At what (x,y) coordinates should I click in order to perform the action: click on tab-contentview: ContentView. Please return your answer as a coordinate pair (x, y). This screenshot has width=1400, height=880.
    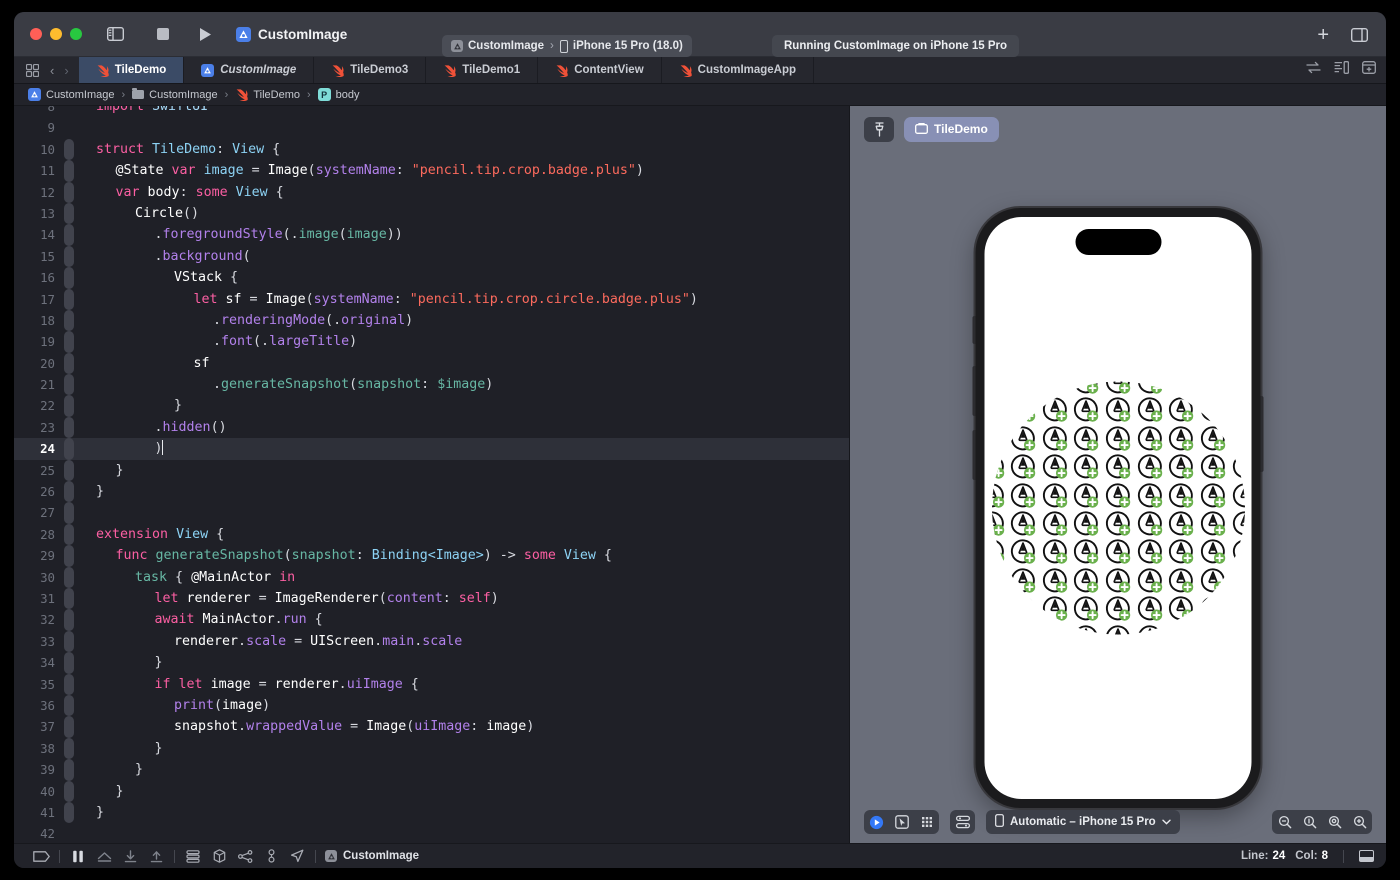
    Looking at the image, I should click on (600, 70).